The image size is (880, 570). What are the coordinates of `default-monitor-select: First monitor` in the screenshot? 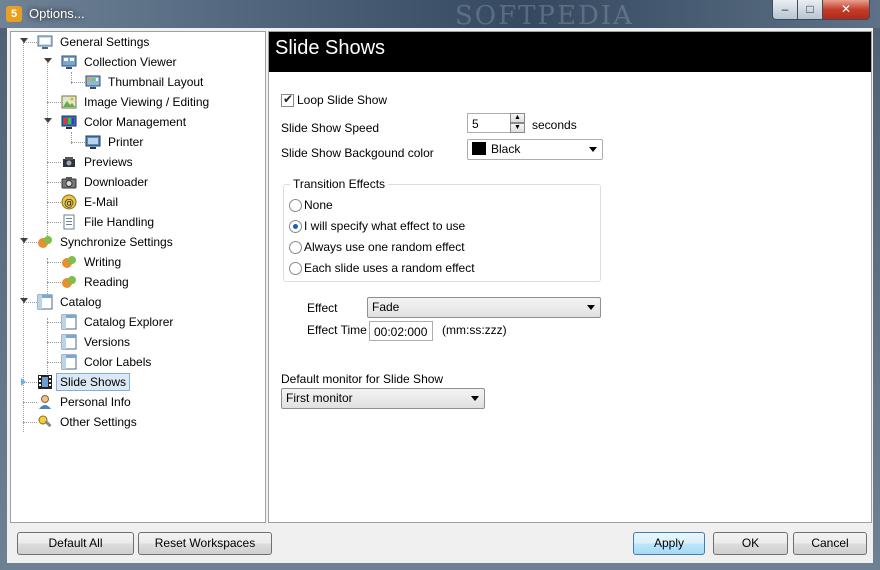 It's located at (383, 398).